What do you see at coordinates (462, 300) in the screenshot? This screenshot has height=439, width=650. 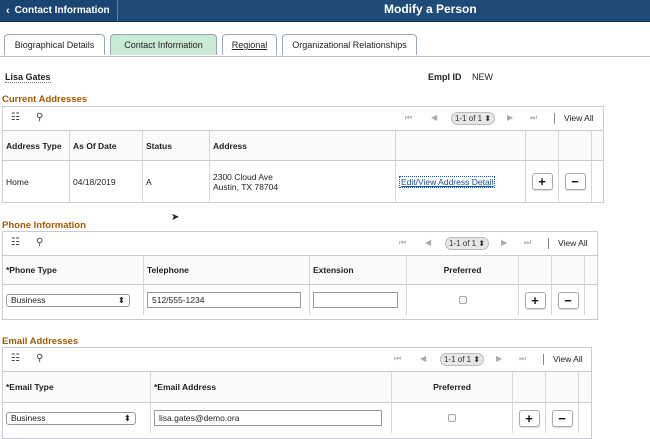 I see `phone-preferred-checkbox` at bounding box center [462, 300].